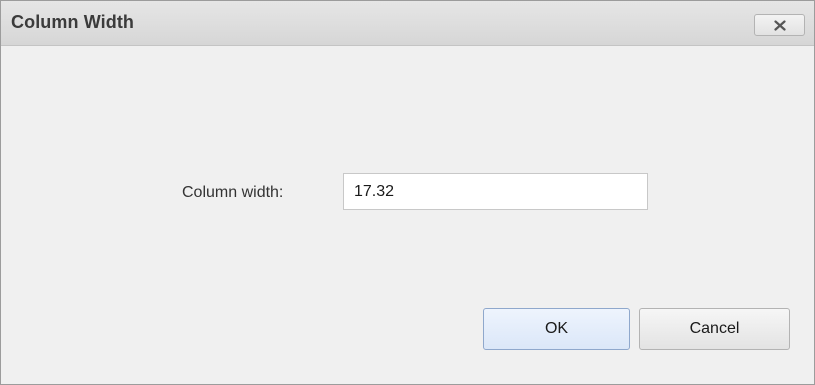 The image size is (815, 385). Describe the element at coordinates (407, 23) in the screenshot. I see `title-bar: Column Width` at that location.